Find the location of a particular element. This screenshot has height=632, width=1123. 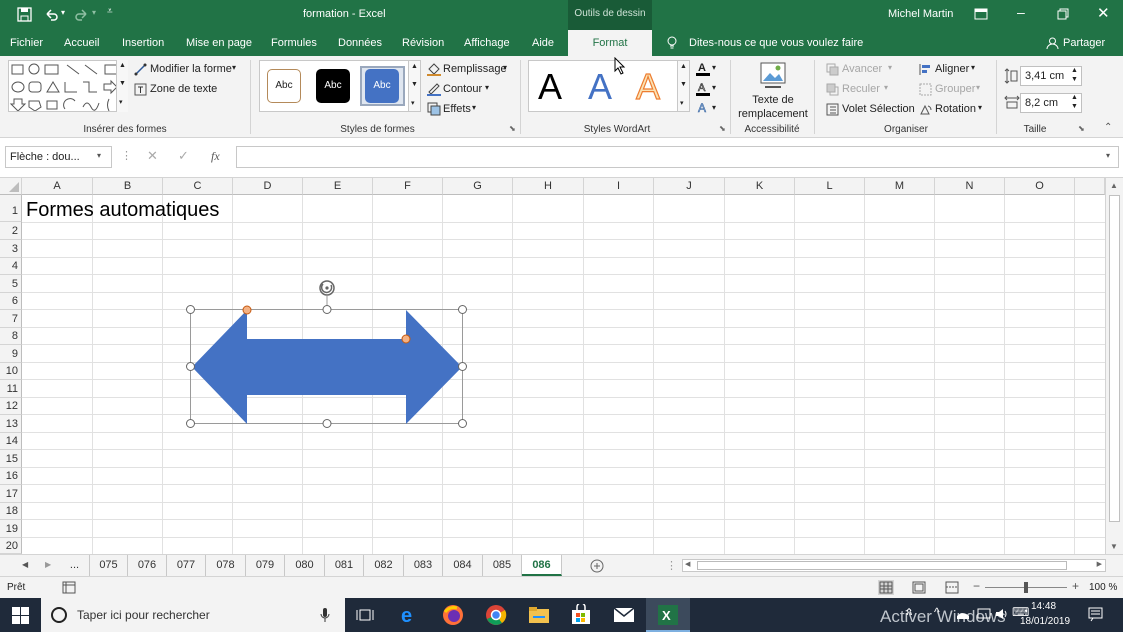

store-icon is located at coordinates (581, 614).